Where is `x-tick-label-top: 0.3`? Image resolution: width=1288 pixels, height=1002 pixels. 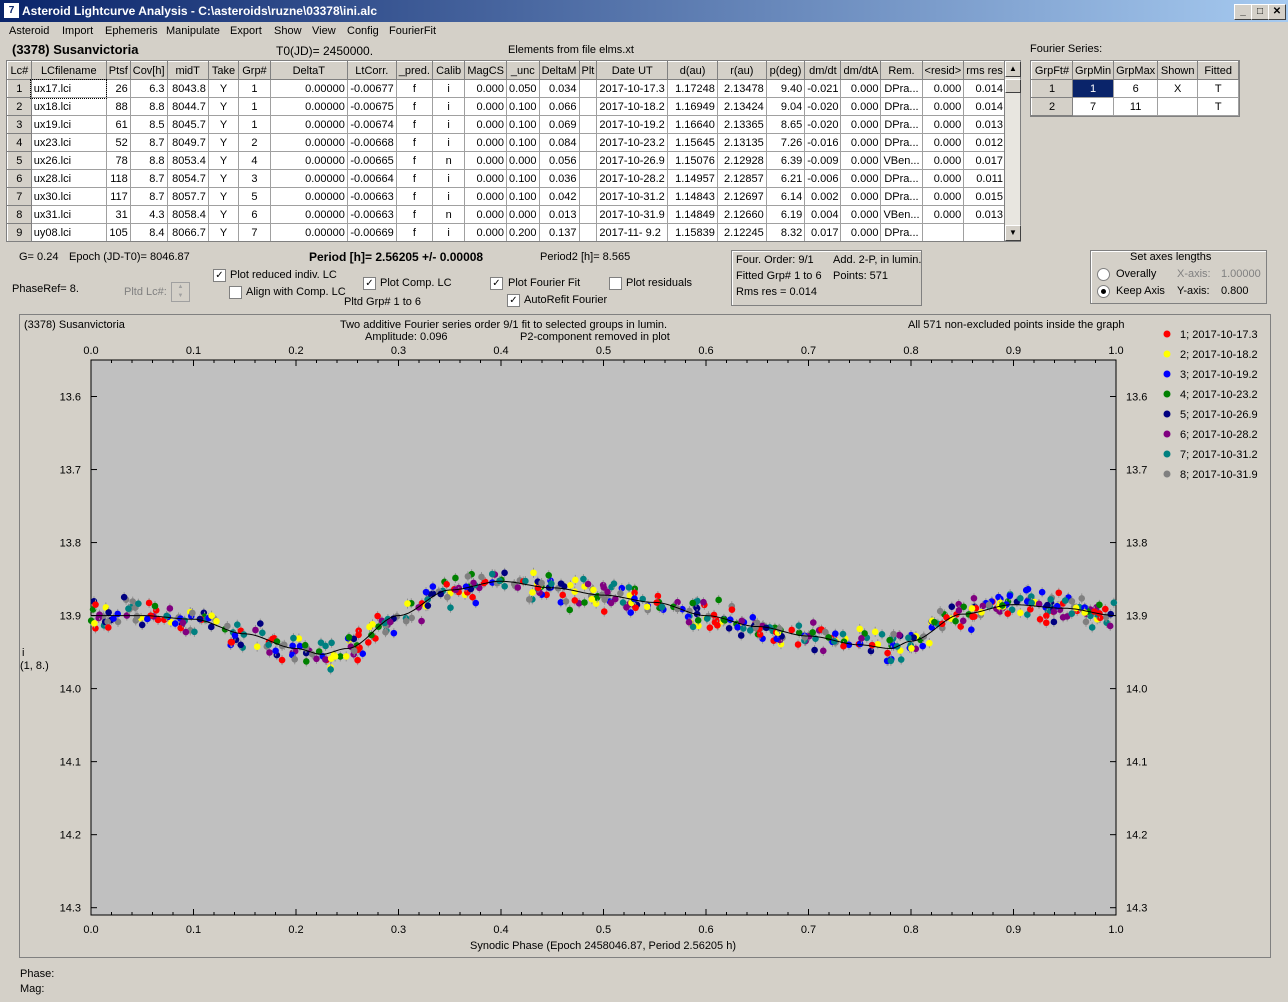 x-tick-label-top: 0.3 is located at coordinates (398, 351).